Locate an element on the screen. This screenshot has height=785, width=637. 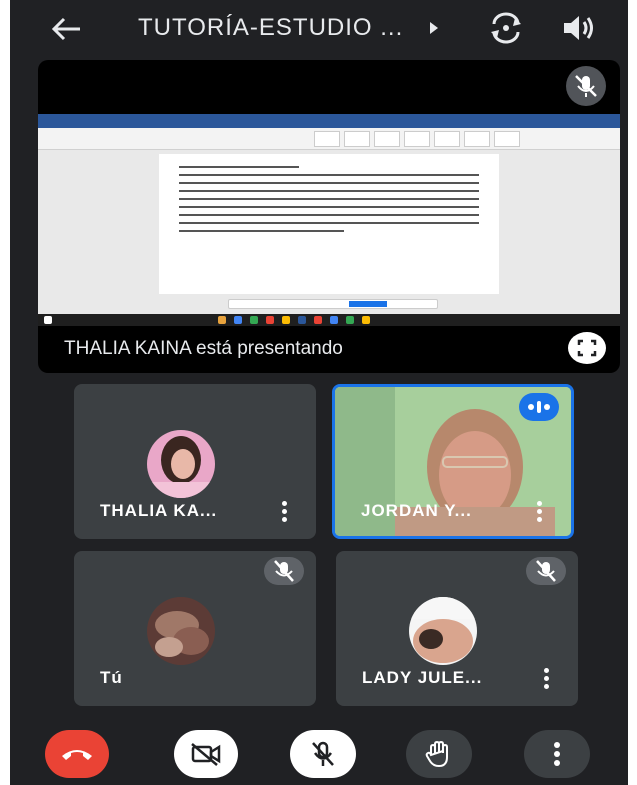
participant-tile-self: Tú is located at coordinates (195, 628).